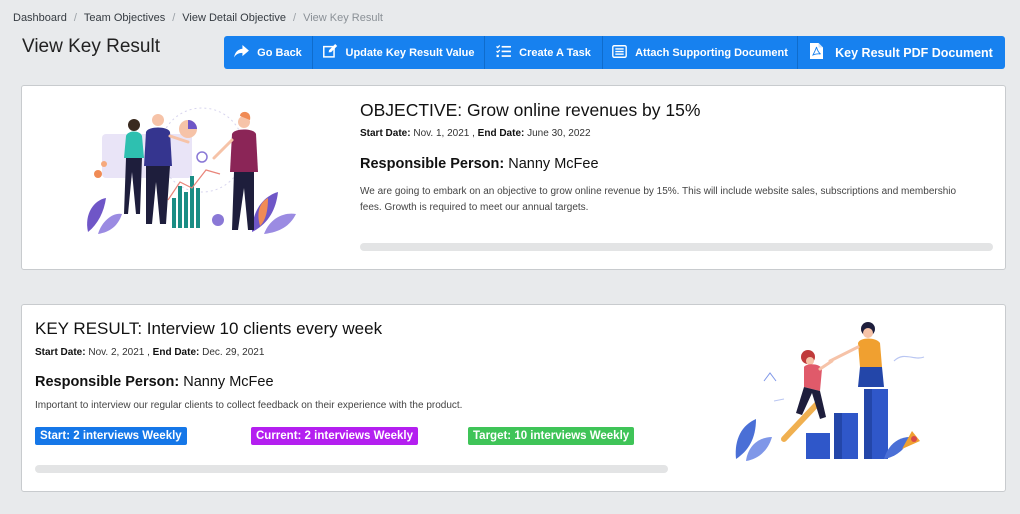 The height and width of the screenshot is (514, 1020). What do you see at coordinates (124, 18) in the screenshot?
I see `breadcrumb-team-objectives: Team Objectives` at bounding box center [124, 18].